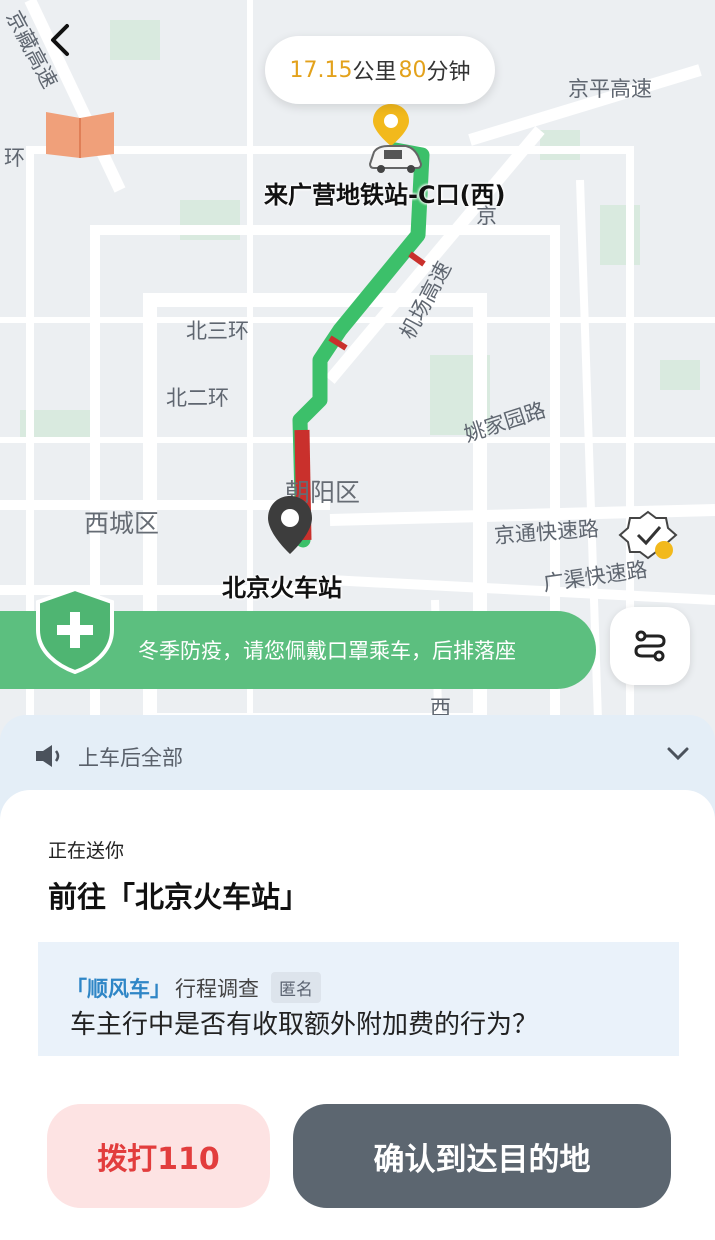  What do you see at coordinates (290, 525) in the screenshot?
I see `destination-pin-icon` at bounding box center [290, 525].